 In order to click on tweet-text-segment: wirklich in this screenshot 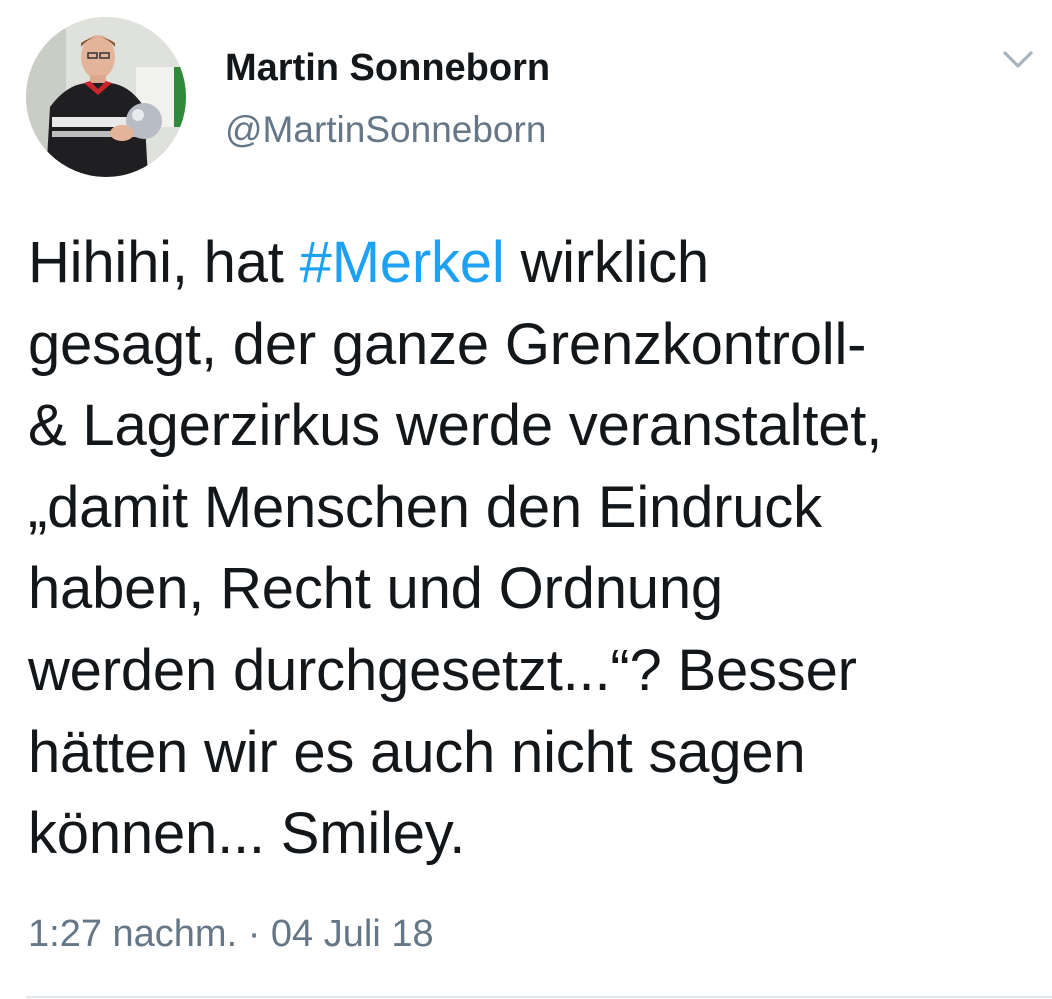, I will do `click(606, 262)`.